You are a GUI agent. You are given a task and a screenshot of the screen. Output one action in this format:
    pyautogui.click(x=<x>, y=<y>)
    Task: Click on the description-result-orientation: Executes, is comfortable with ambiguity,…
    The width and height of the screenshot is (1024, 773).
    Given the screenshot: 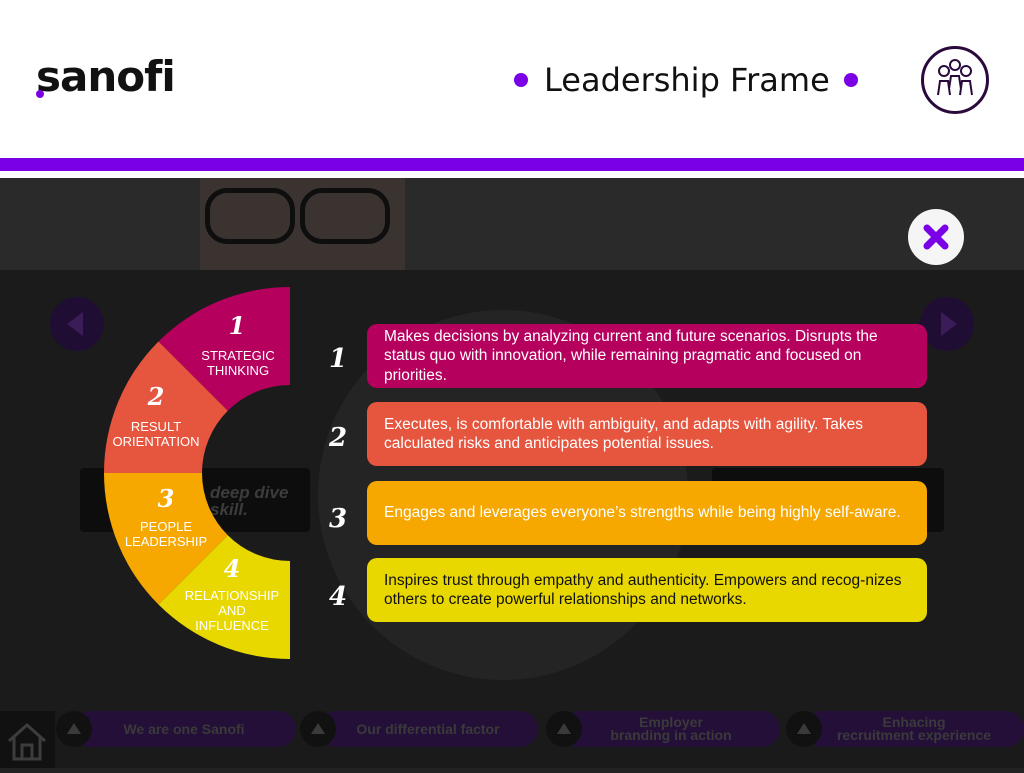 What is the action you would take?
    pyautogui.click(x=647, y=434)
    